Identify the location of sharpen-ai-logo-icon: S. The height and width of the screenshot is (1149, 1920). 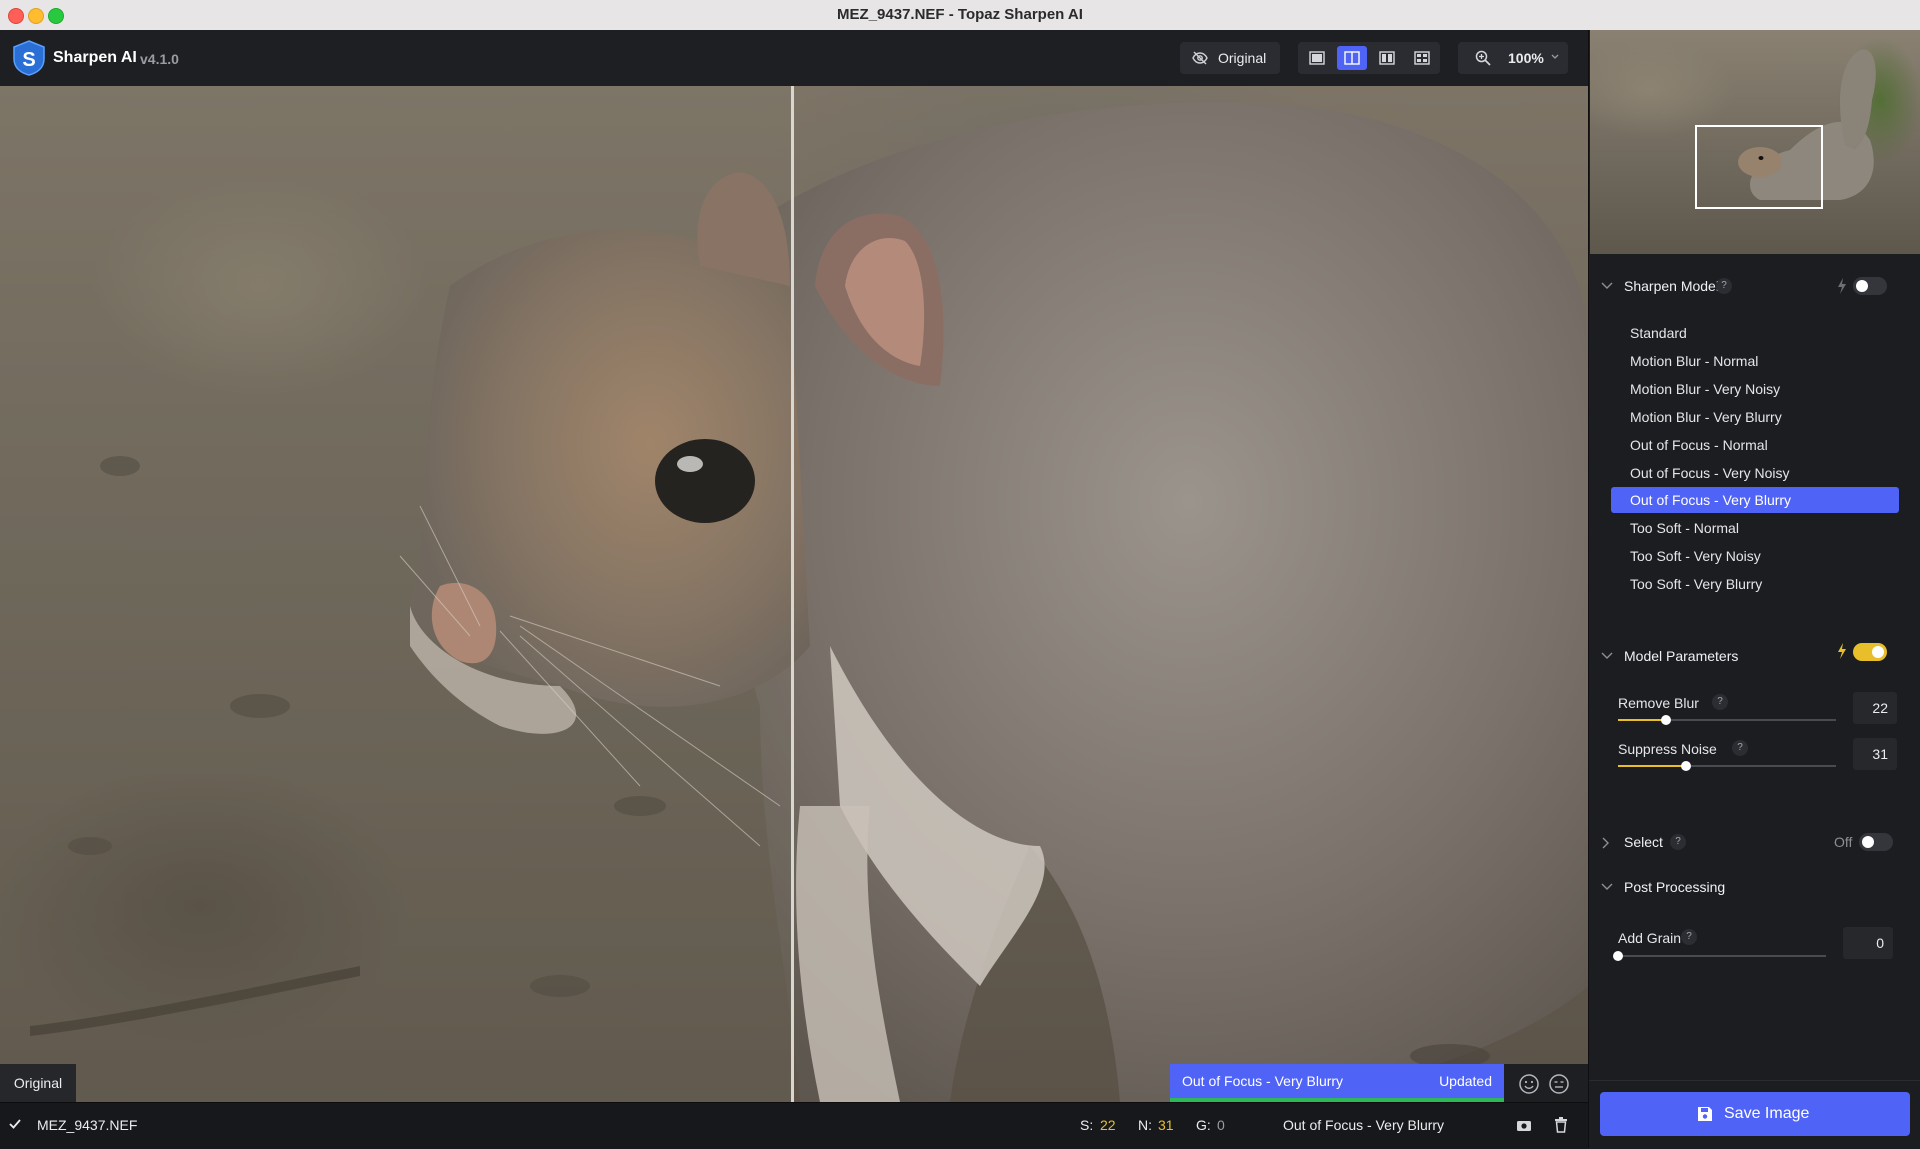
(29, 58).